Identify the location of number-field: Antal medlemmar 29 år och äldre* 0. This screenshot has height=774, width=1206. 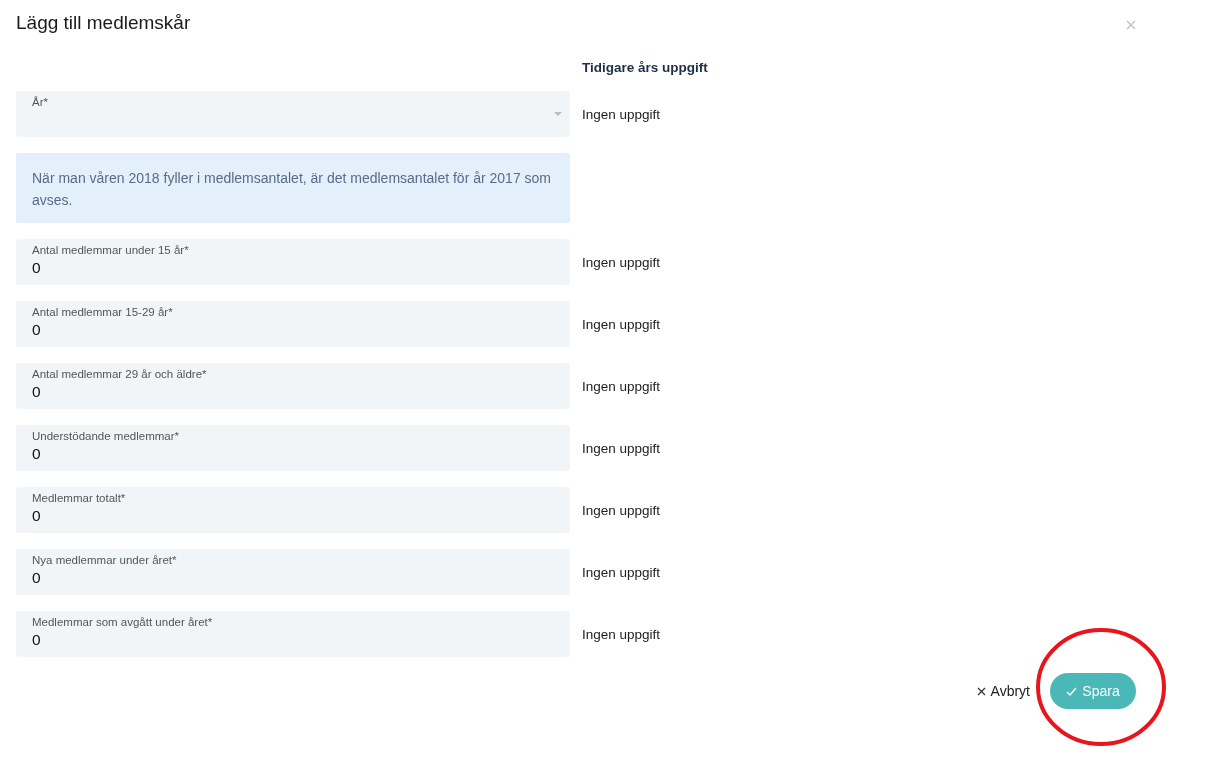
(293, 386).